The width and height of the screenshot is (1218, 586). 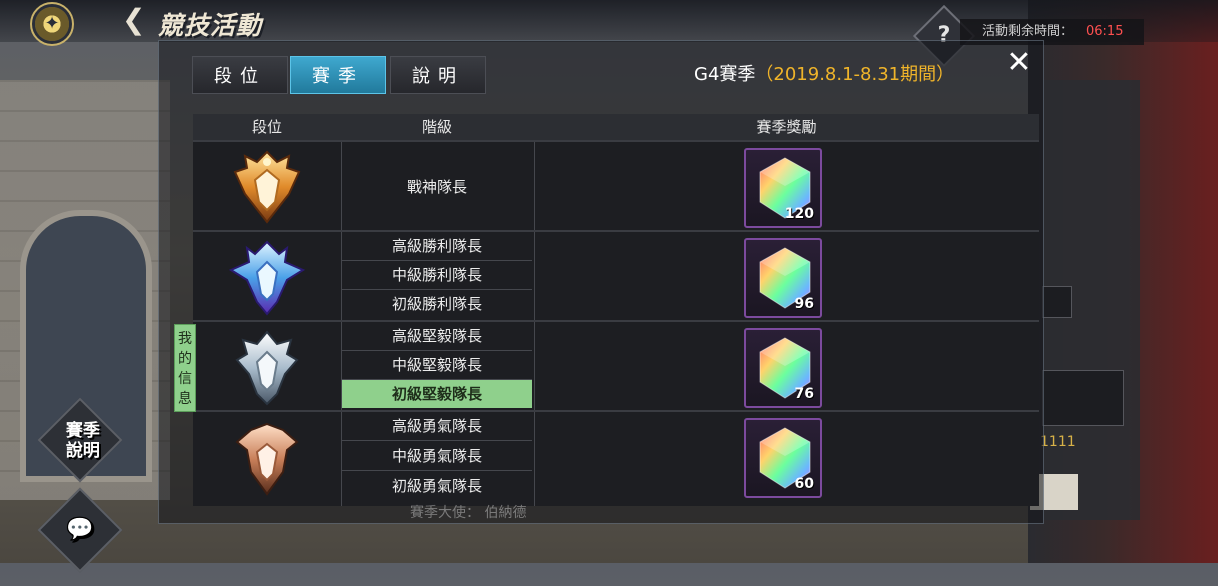 I want to click on header-rank: 段位, so click(x=266, y=127).